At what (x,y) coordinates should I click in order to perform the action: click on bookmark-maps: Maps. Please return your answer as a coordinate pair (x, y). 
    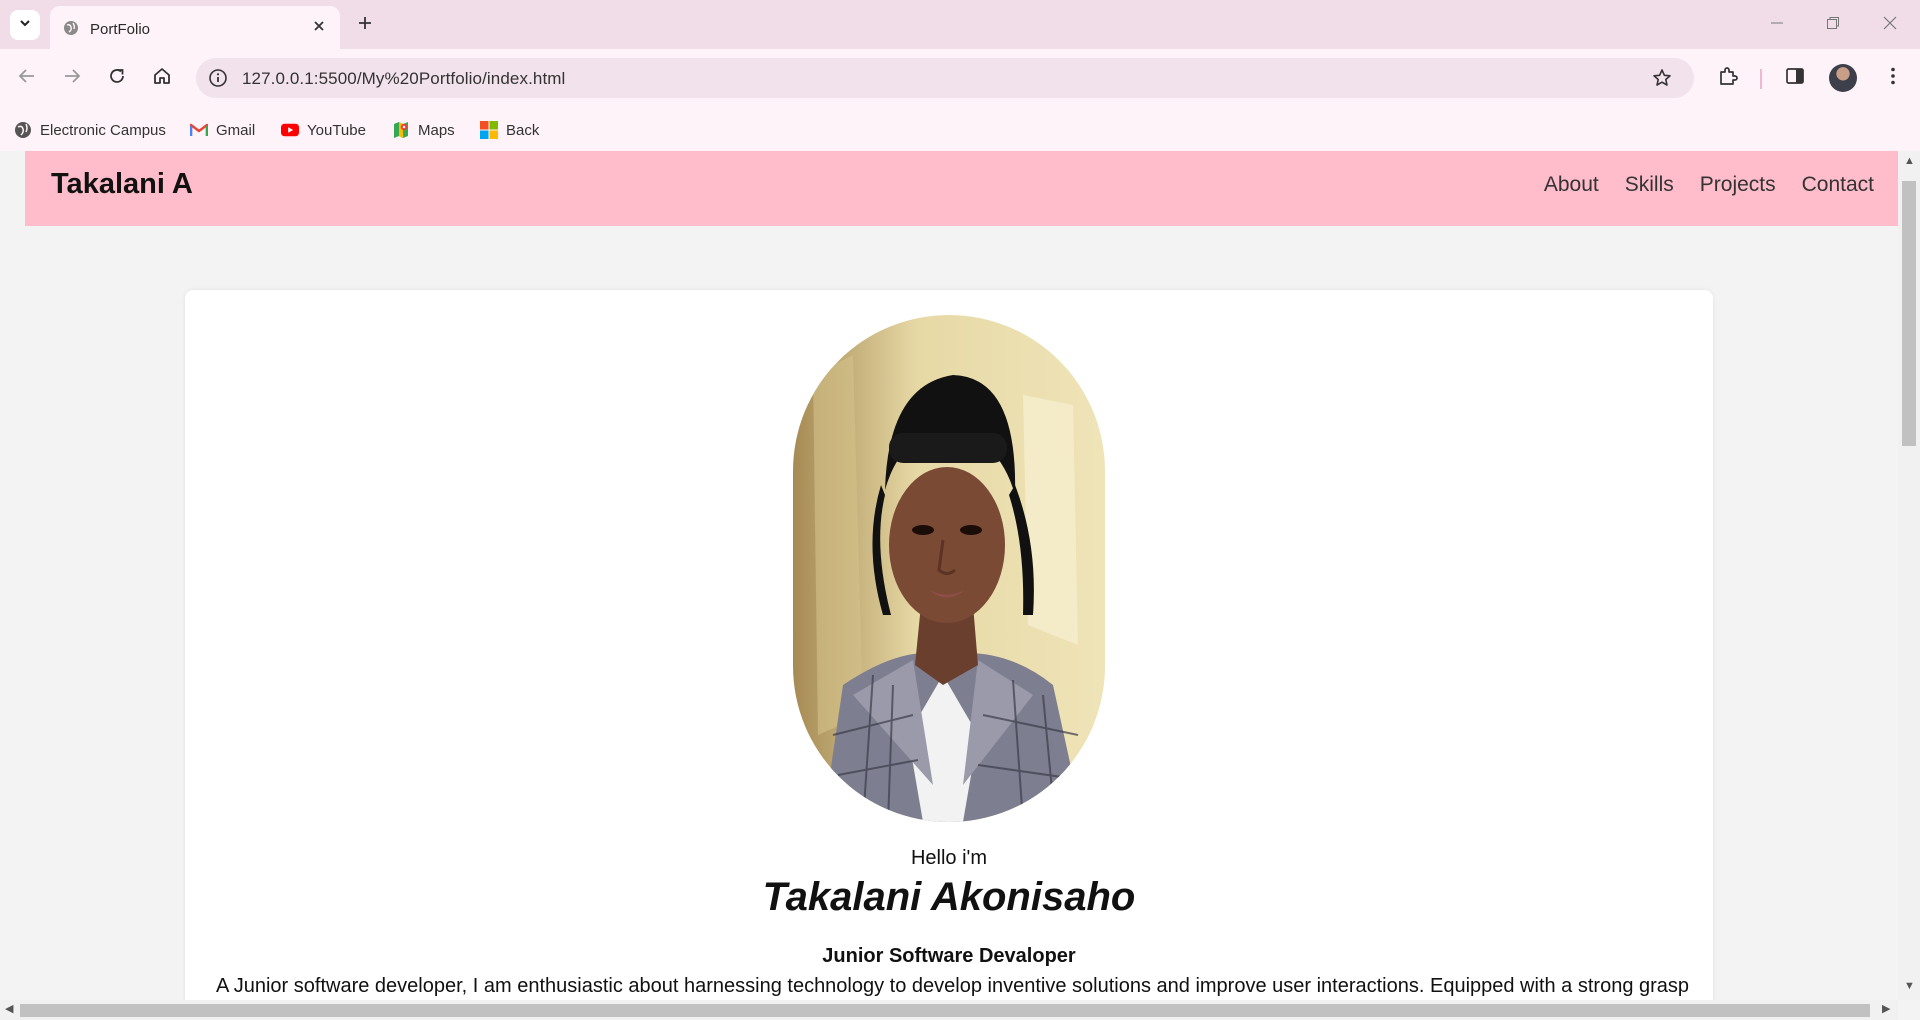
    Looking at the image, I should click on (423, 130).